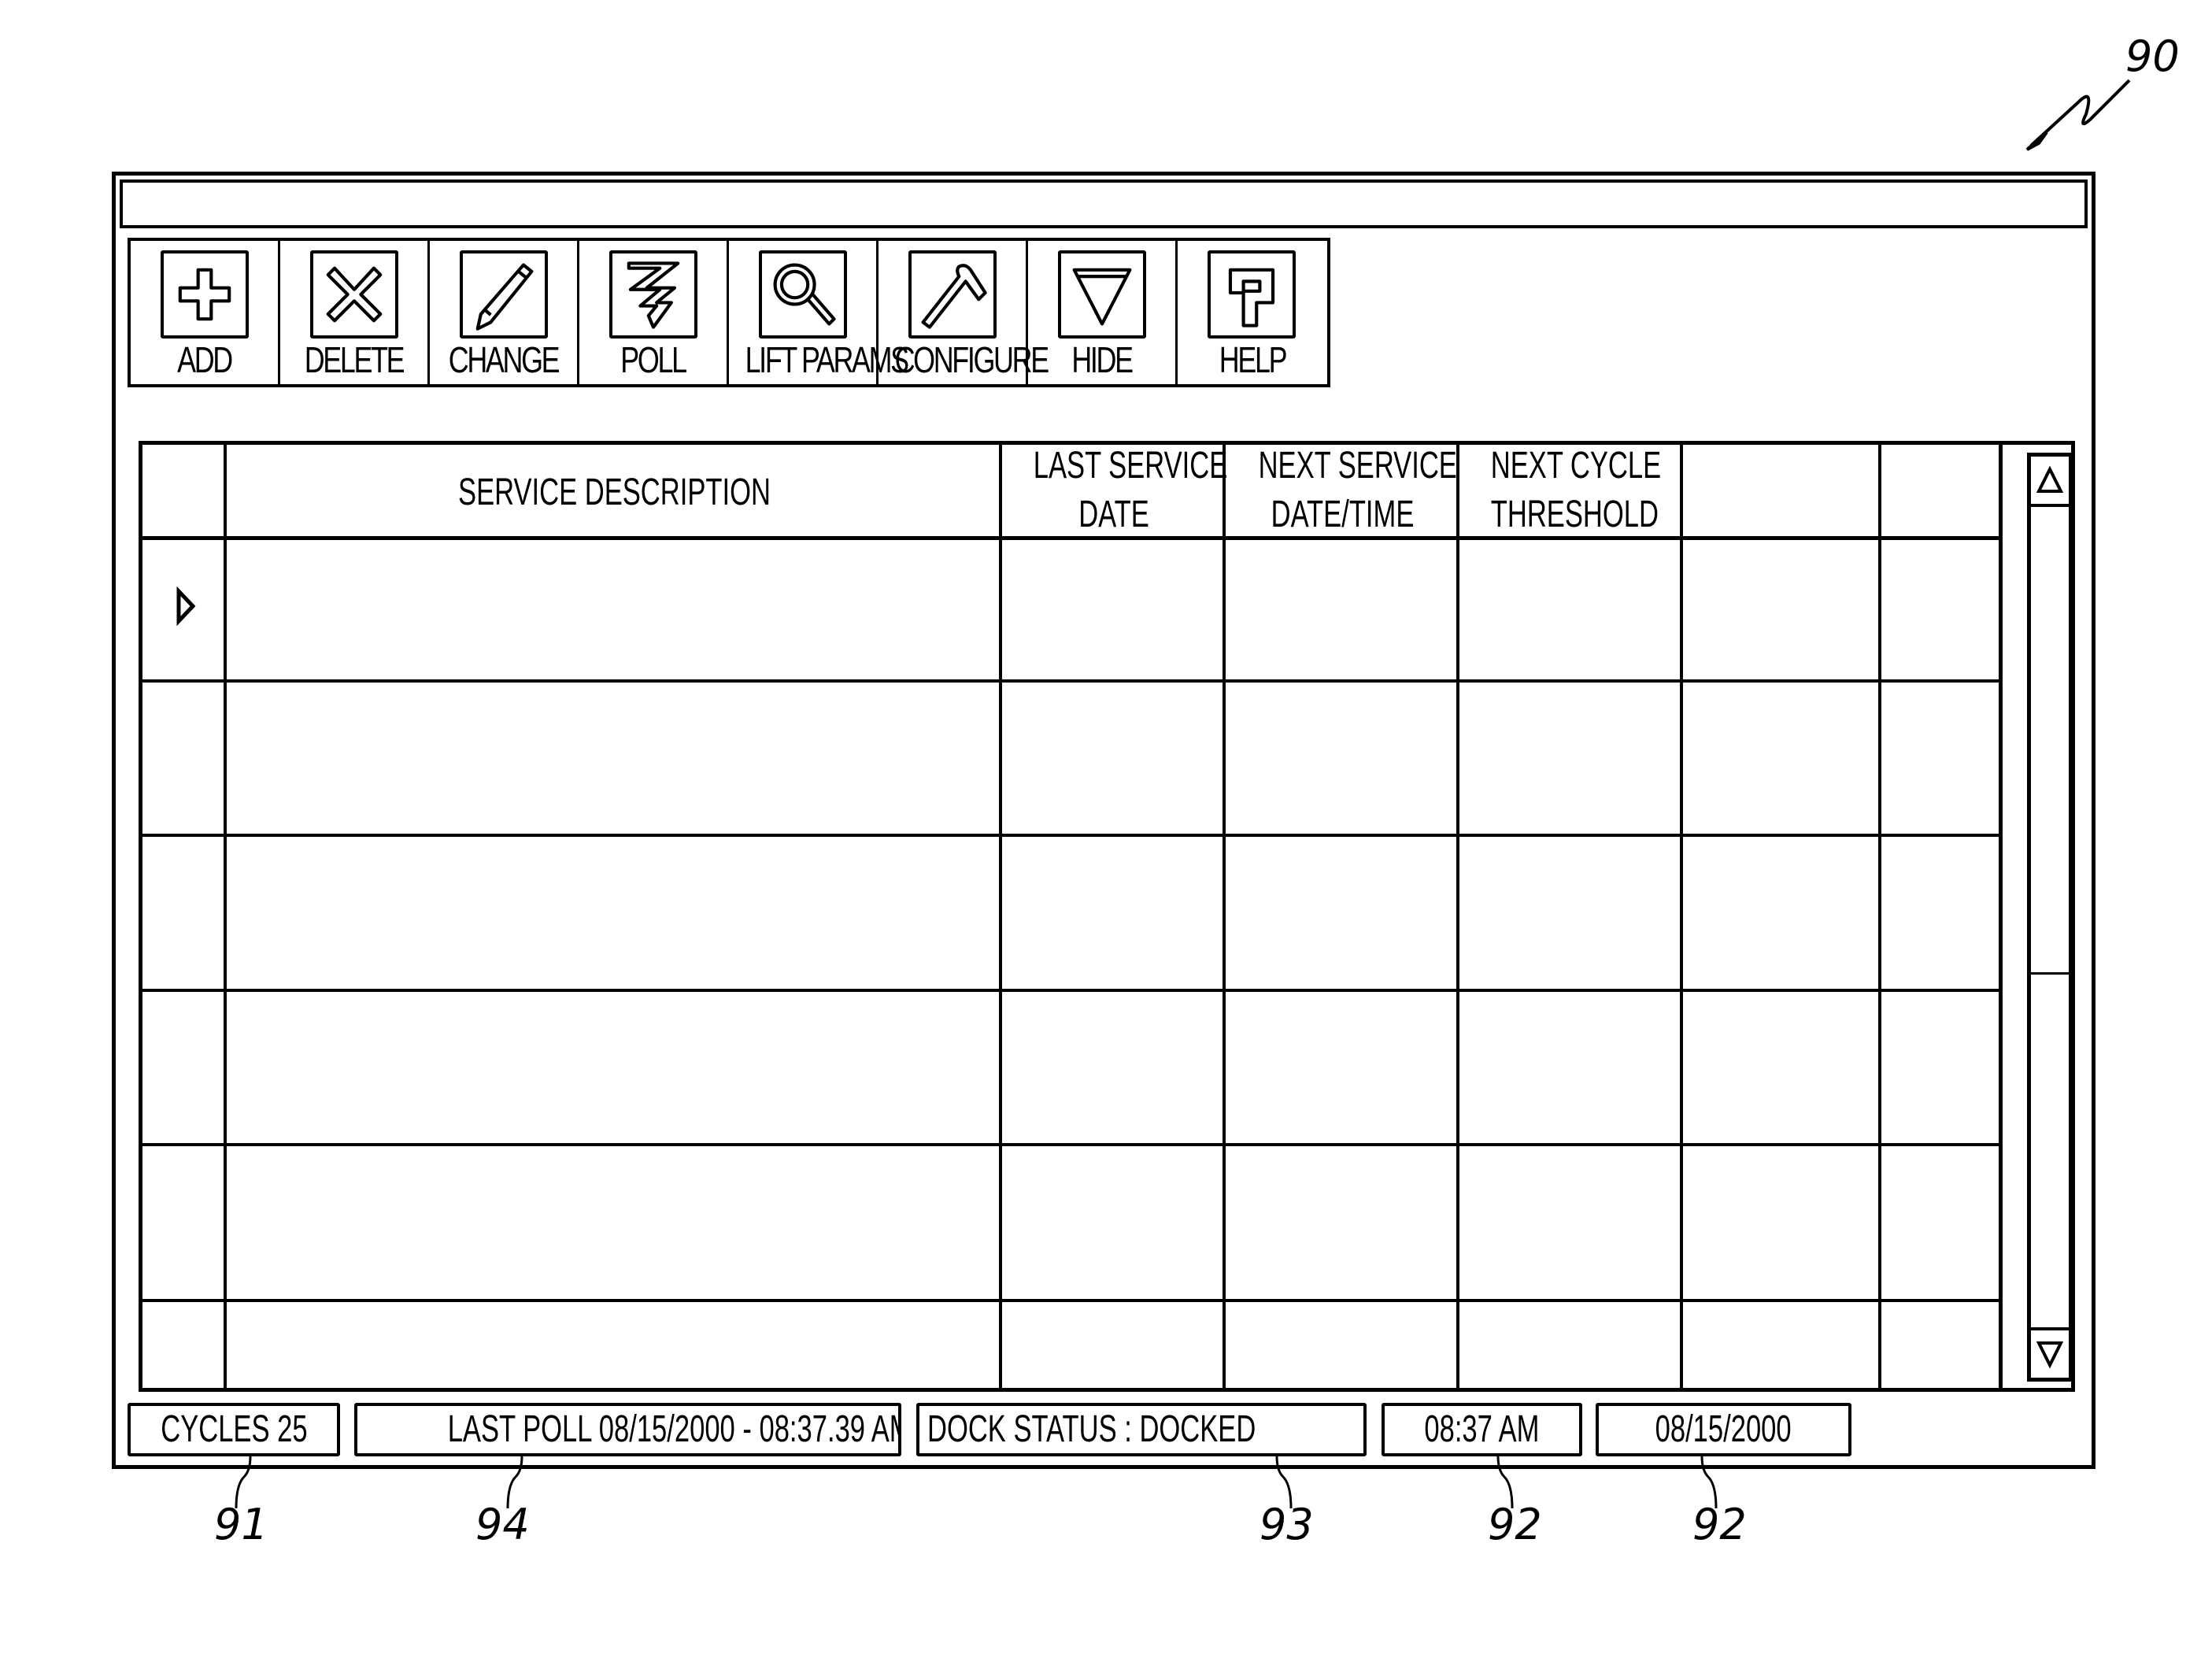 This screenshot has height=1665, width=2212. Describe the element at coordinates (653, 359) in the screenshot. I see `poll-label: POLL` at that location.